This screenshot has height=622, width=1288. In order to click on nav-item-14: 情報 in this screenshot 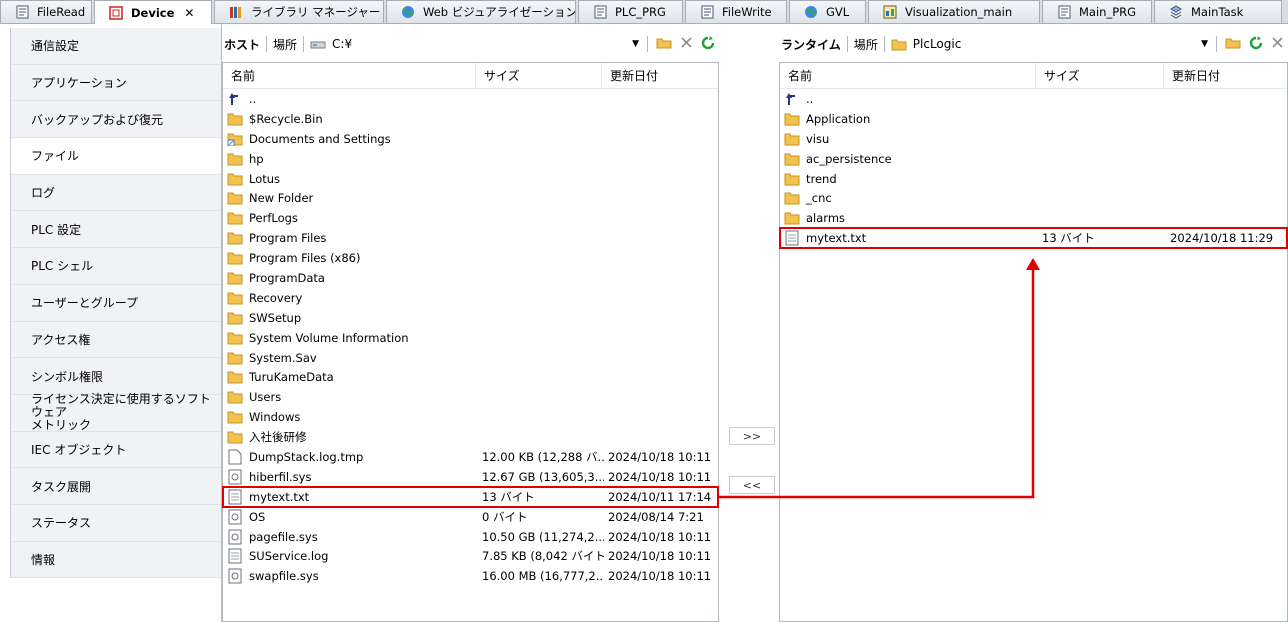, I will do `click(115, 560)`.